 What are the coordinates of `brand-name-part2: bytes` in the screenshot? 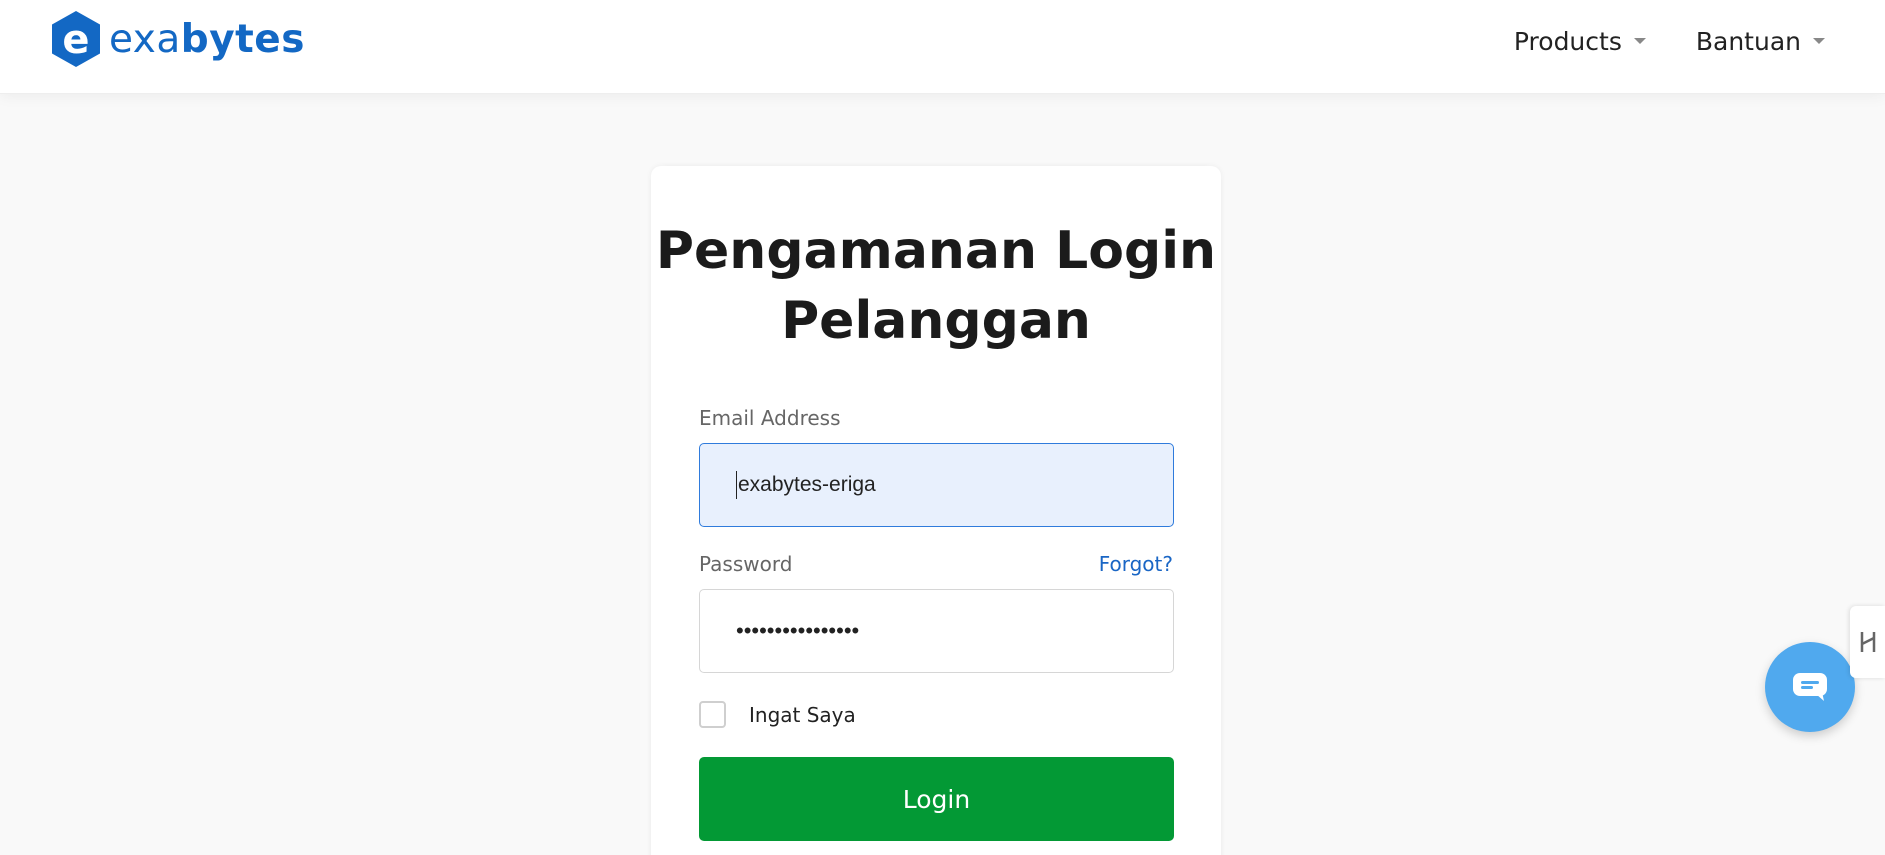 It's located at (242, 39).